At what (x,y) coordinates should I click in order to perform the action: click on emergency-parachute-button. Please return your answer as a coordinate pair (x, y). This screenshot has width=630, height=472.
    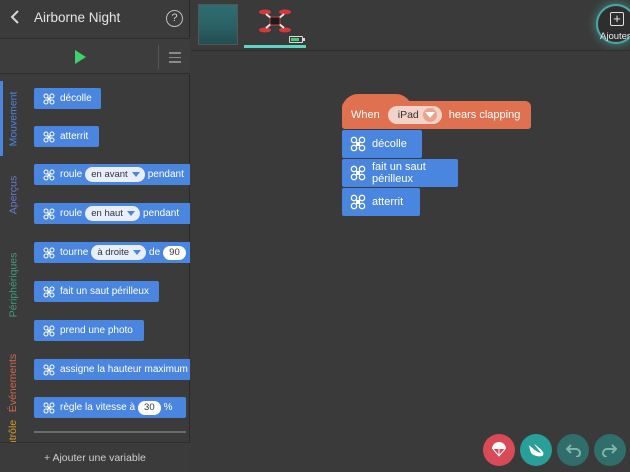
    Looking at the image, I should click on (499, 450).